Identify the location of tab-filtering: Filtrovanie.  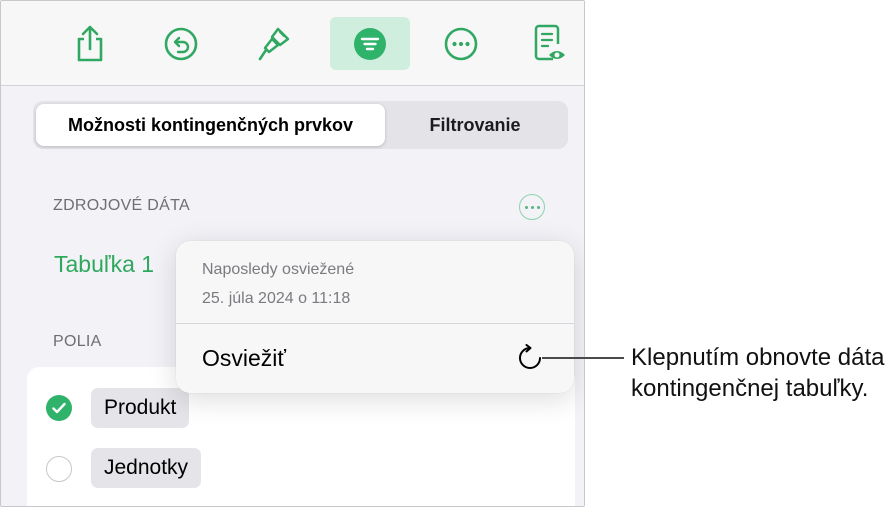
(475, 125).